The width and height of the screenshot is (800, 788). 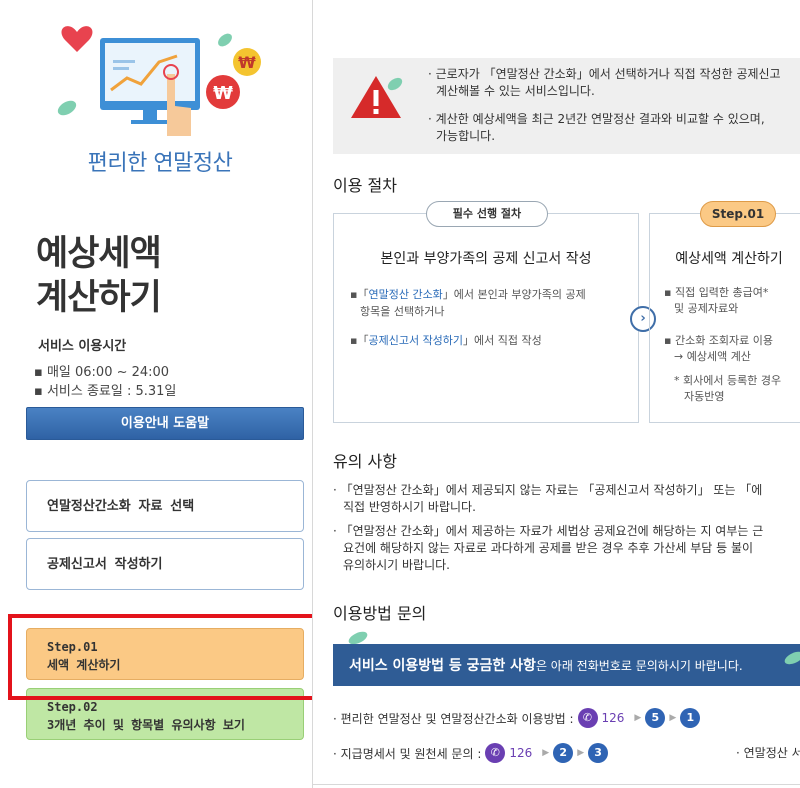 What do you see at coordinates (160, 163) in the screenshot?
I see `logo-title: 편리한 연말정산` at bounding box center [160, 163].